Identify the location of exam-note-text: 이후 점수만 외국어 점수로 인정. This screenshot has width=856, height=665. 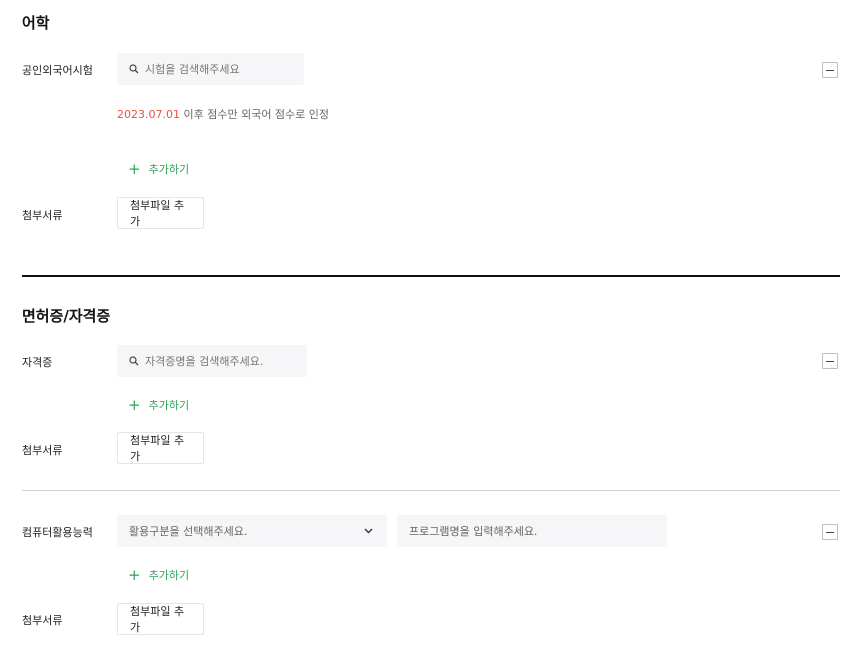
(254, 114).